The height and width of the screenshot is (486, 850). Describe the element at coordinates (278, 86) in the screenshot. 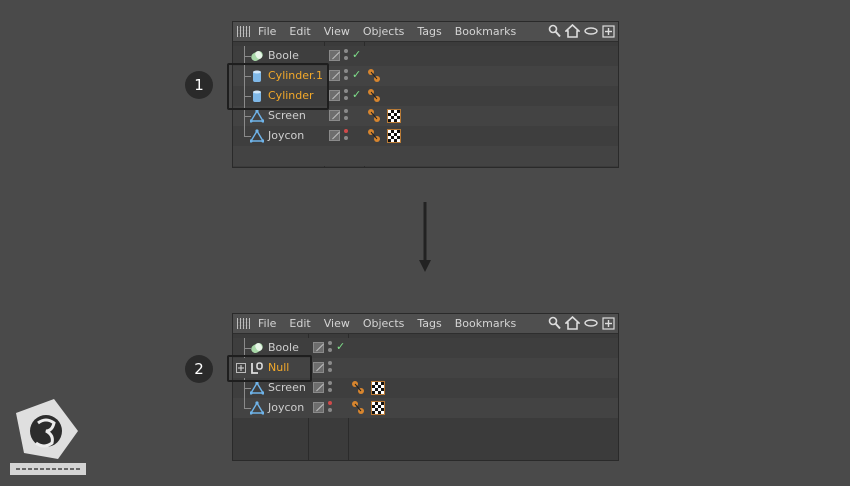

I see `selection-highlight-cylinders` at that location.